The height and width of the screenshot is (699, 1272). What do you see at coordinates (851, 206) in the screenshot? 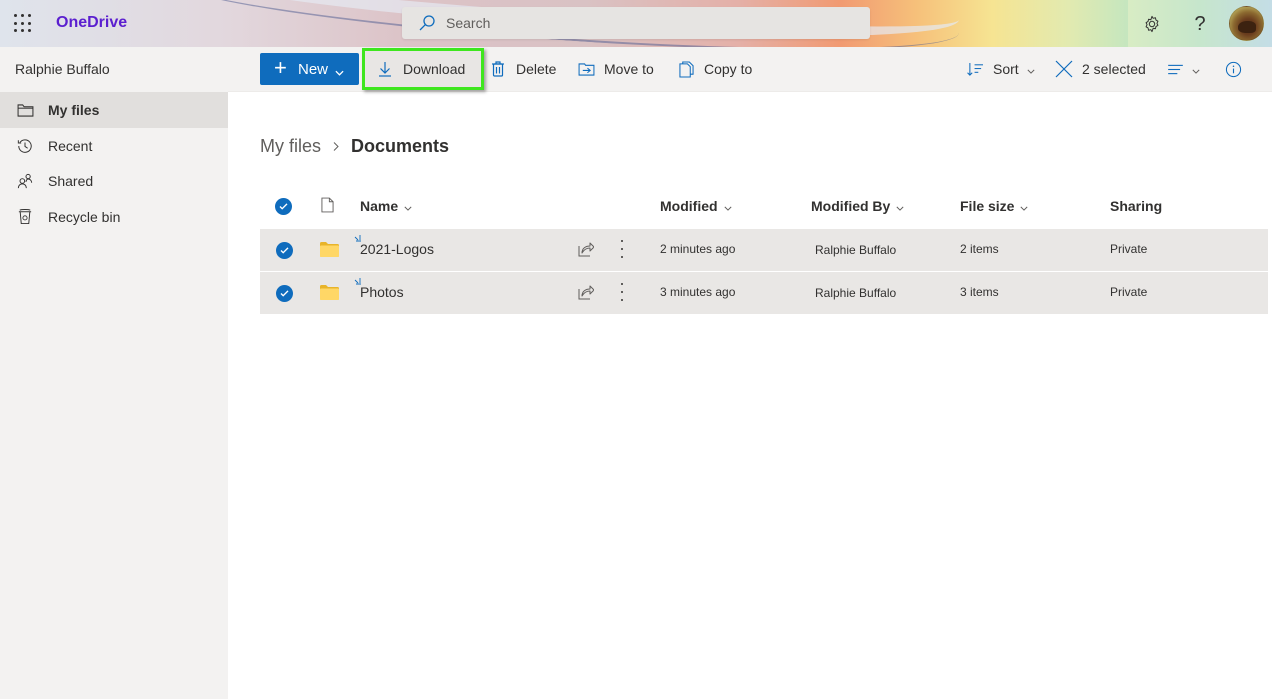
I see `column-label: Modified By` at bounding box center [851, 206].